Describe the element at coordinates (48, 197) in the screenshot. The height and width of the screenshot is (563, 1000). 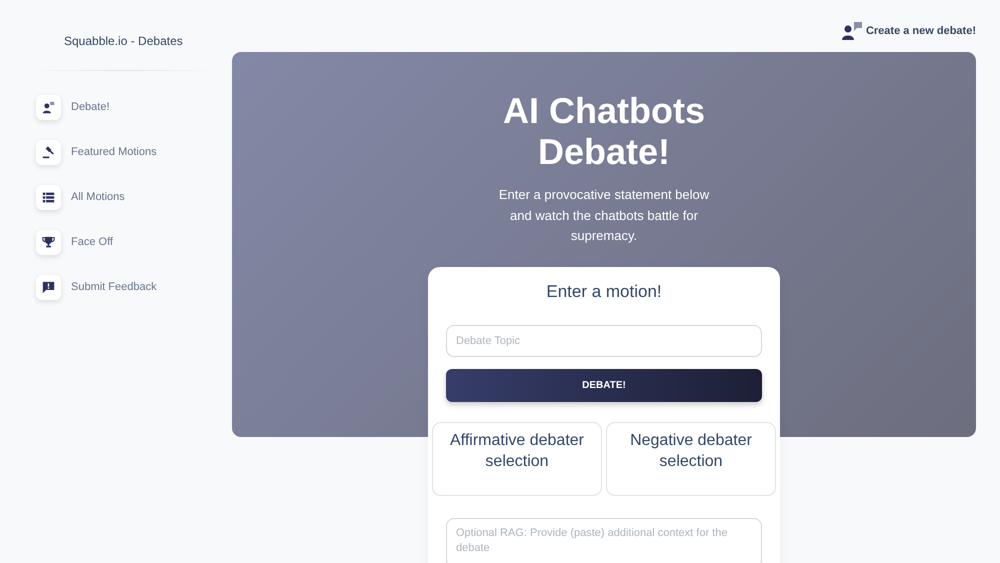
I see `list-icon` at that location.